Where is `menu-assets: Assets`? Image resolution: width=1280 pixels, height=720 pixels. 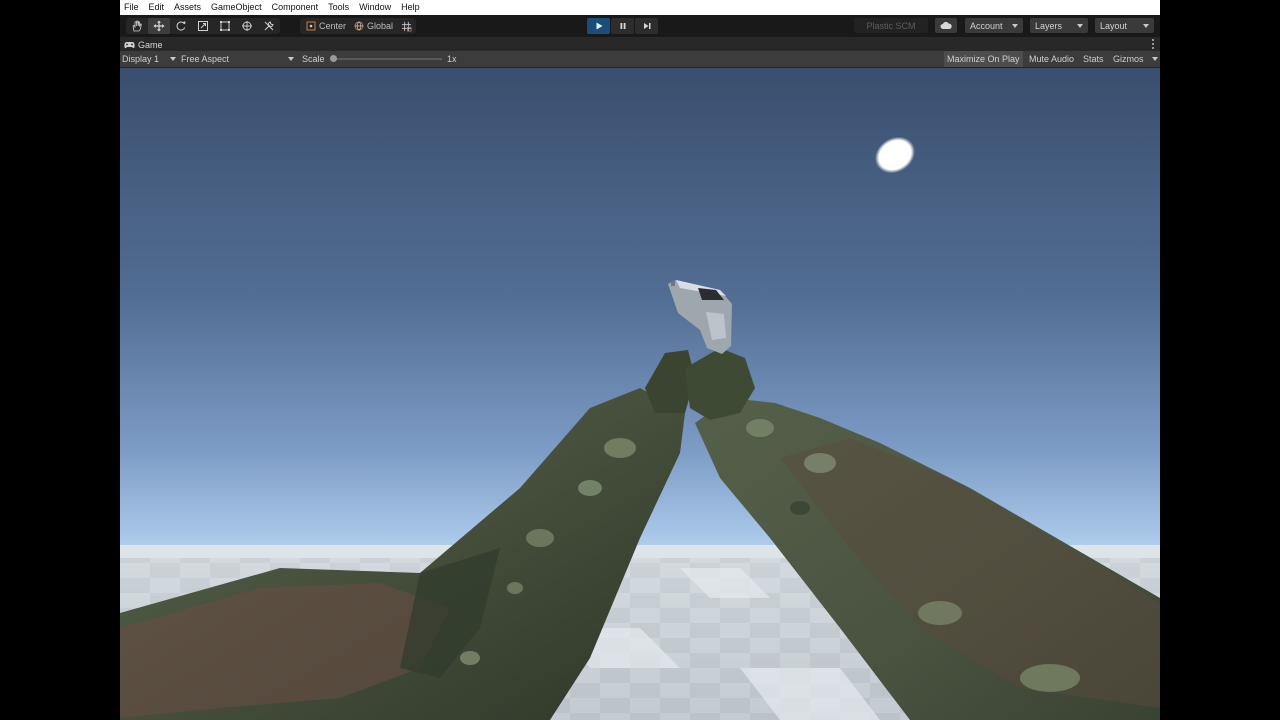
menu-assets: Assets is located at coordinates (187, 7).